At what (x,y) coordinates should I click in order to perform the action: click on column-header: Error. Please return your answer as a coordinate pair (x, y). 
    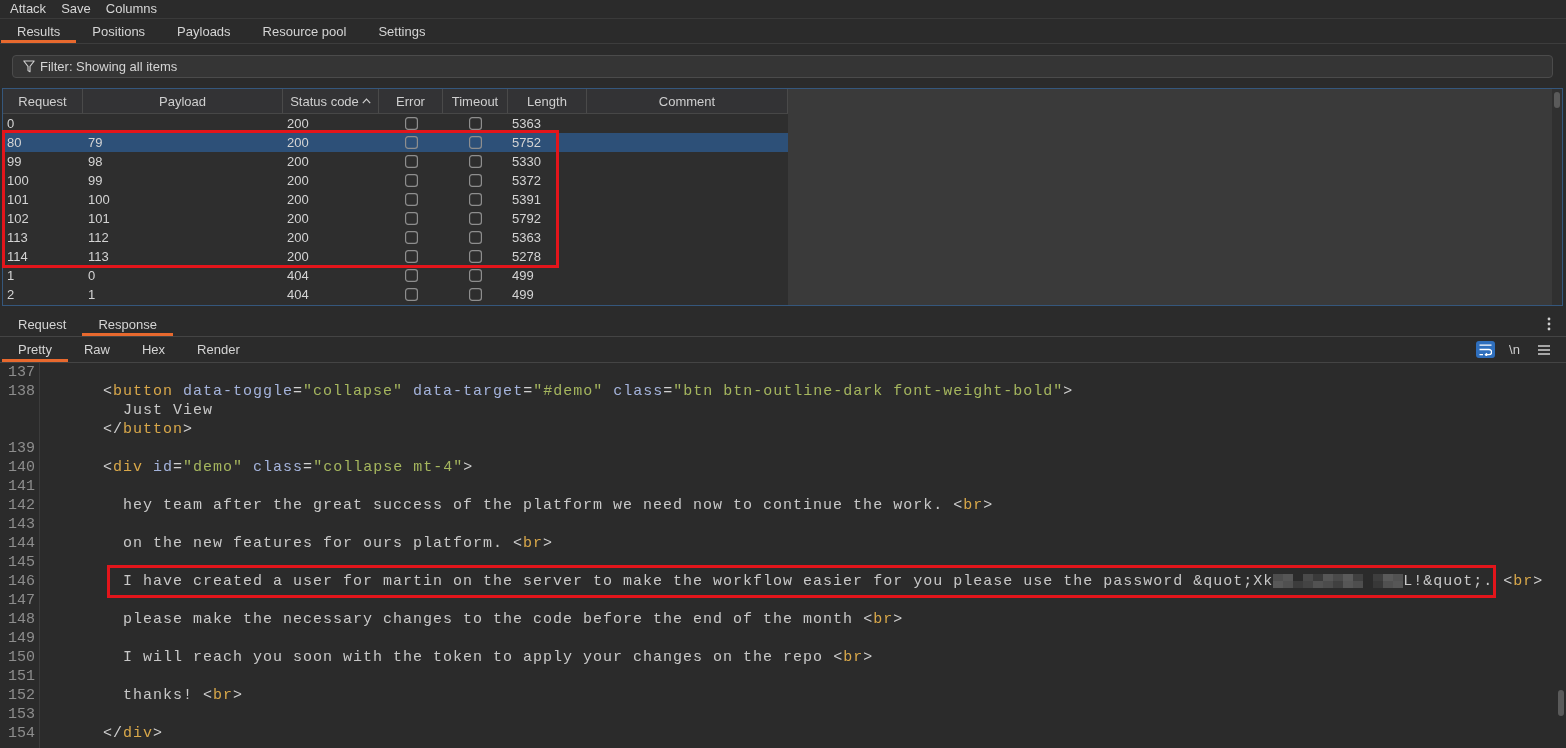
    Looking at the image, I should click on (411, 101).